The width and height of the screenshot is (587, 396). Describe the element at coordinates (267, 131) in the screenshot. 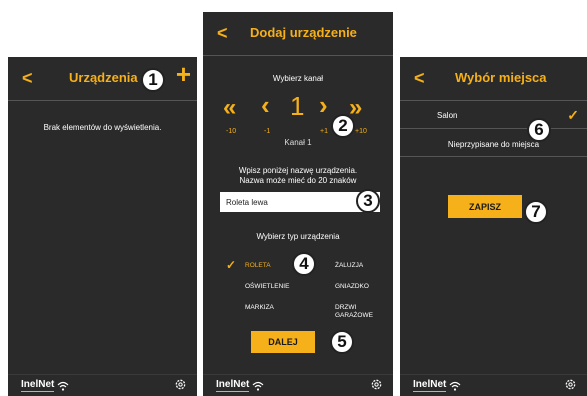

I see `step-minus1: -1` at that location.